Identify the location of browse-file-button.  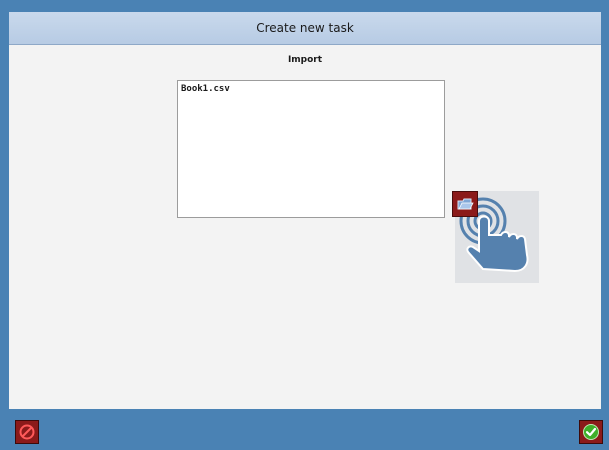
(465, 204).